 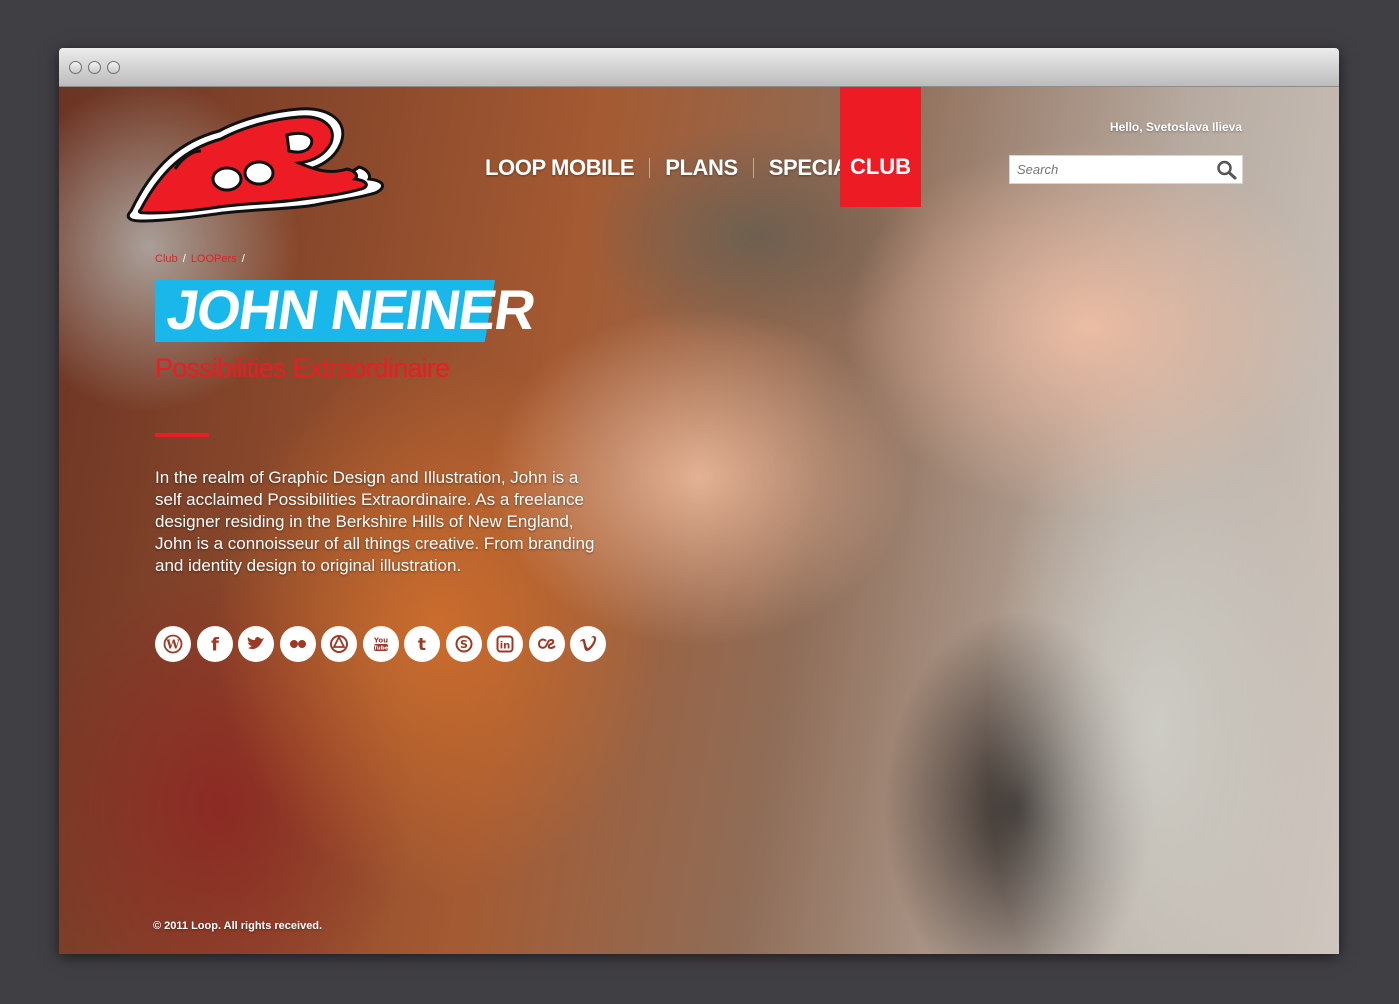 What do you see at coordinates (166, 259) in the screenshot?
I see `breadcrumb-club: Club` at bounding box center [166, 259].